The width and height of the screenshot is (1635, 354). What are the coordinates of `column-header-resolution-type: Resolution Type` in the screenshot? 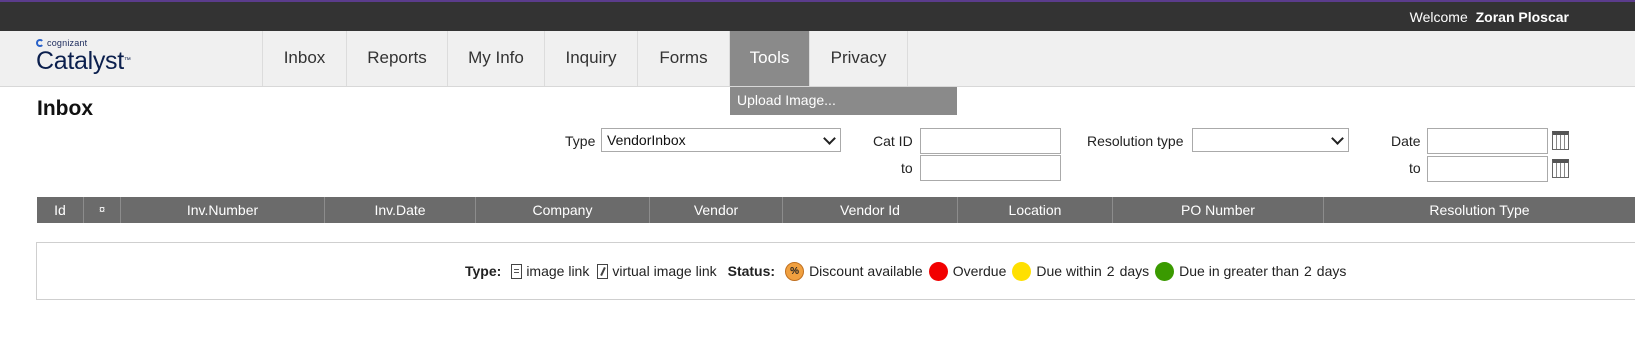 It's located at (1479, 210).